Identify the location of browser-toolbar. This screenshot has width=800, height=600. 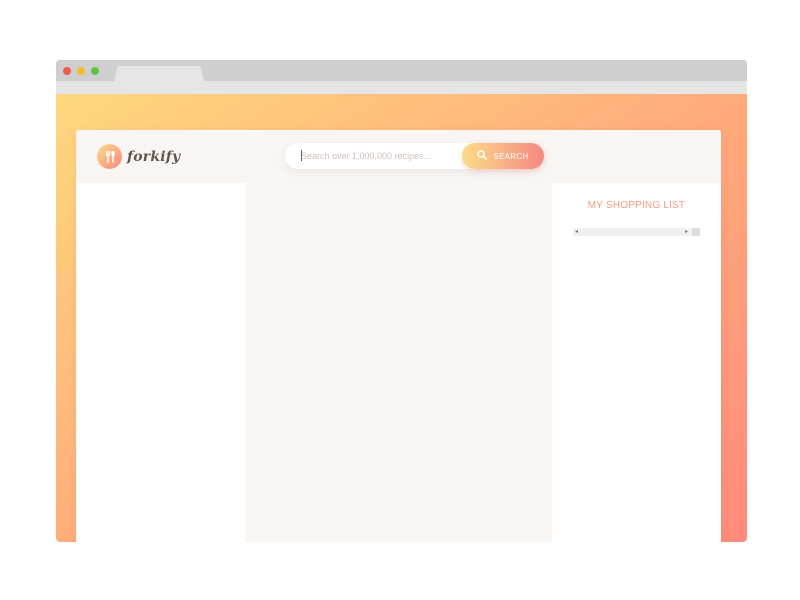
(401, 87).